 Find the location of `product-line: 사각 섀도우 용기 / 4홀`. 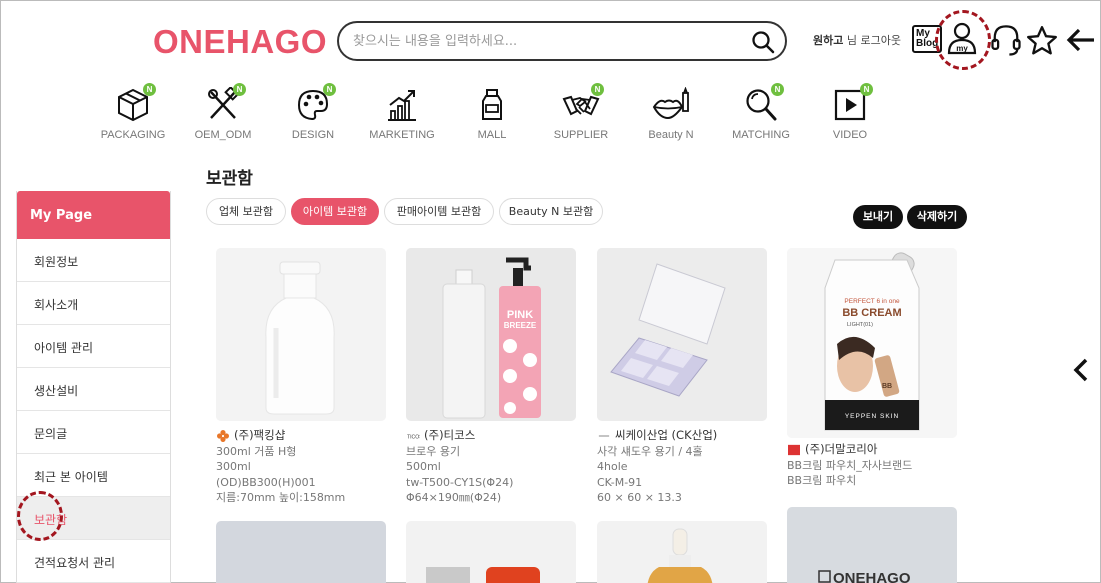

product-line: 사각 섀도우 용기 / 4홀 is located at coordinates (650, 451).